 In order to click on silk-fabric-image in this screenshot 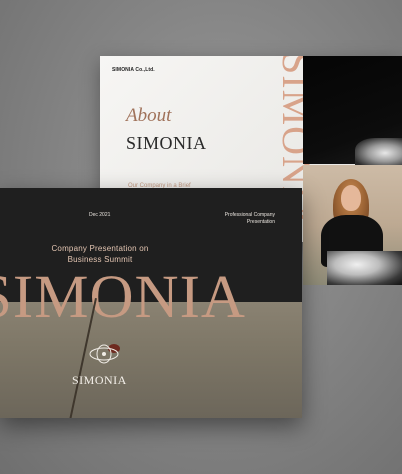, I will do `click(378, 153)`.